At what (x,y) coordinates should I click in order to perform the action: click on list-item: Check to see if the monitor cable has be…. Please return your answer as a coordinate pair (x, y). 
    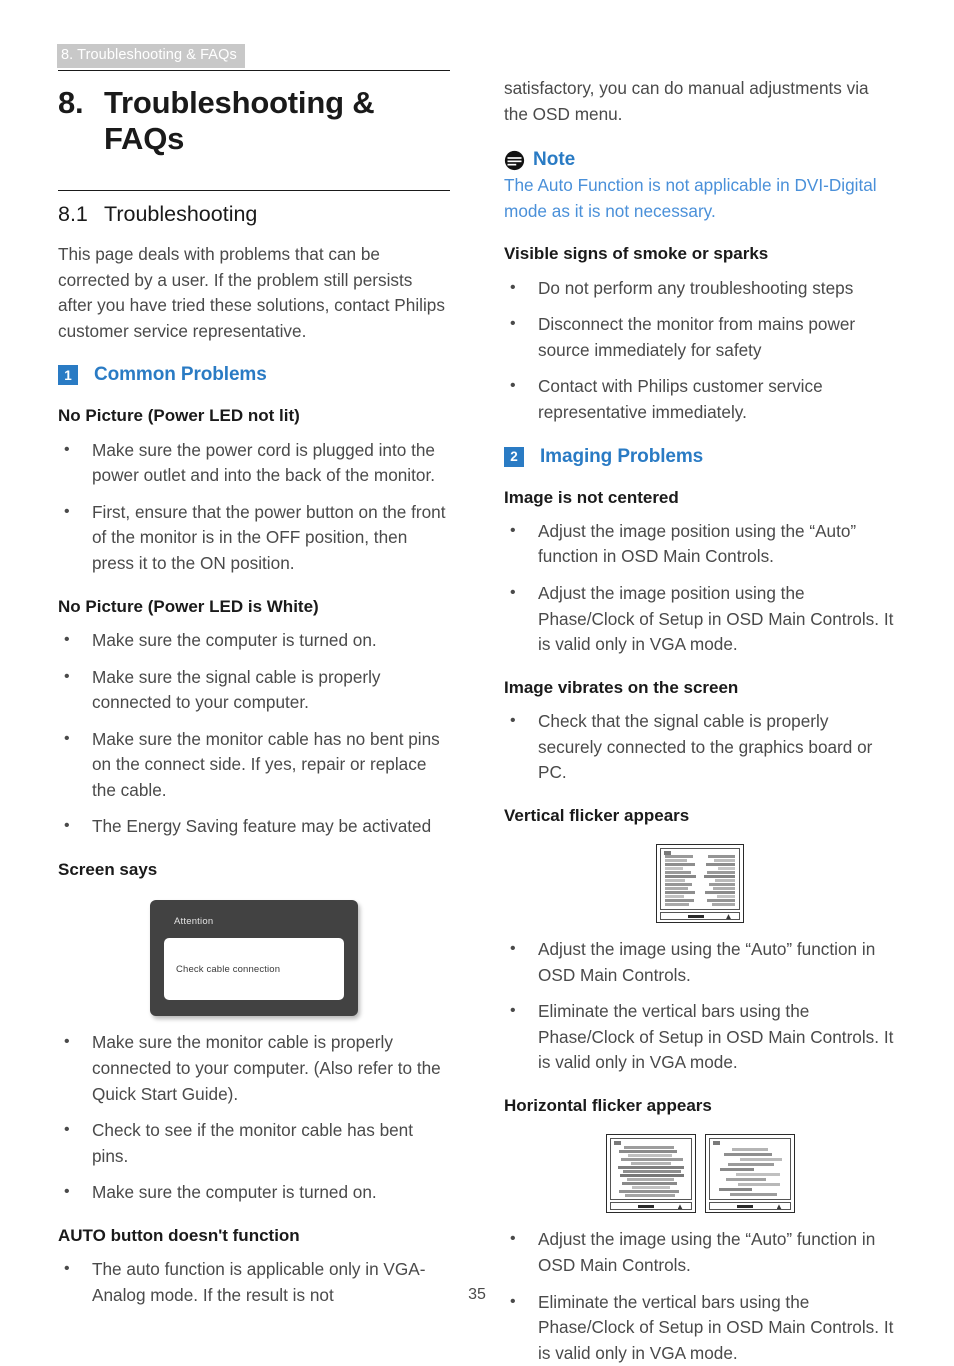
    Looking at the image, I should click on (254, 1143).